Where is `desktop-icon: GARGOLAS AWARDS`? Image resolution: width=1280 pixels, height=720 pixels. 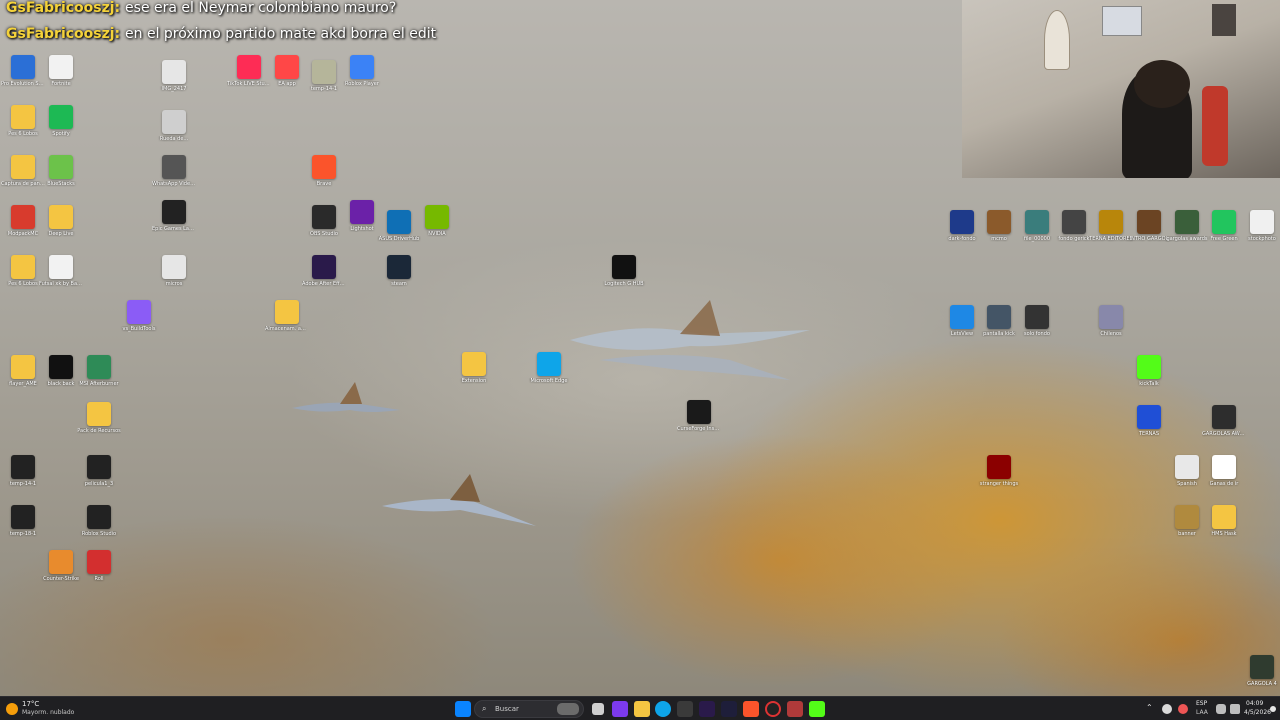
desktop-icon: GARGOLAS AWARDS is located at coordinates (1224, 431).